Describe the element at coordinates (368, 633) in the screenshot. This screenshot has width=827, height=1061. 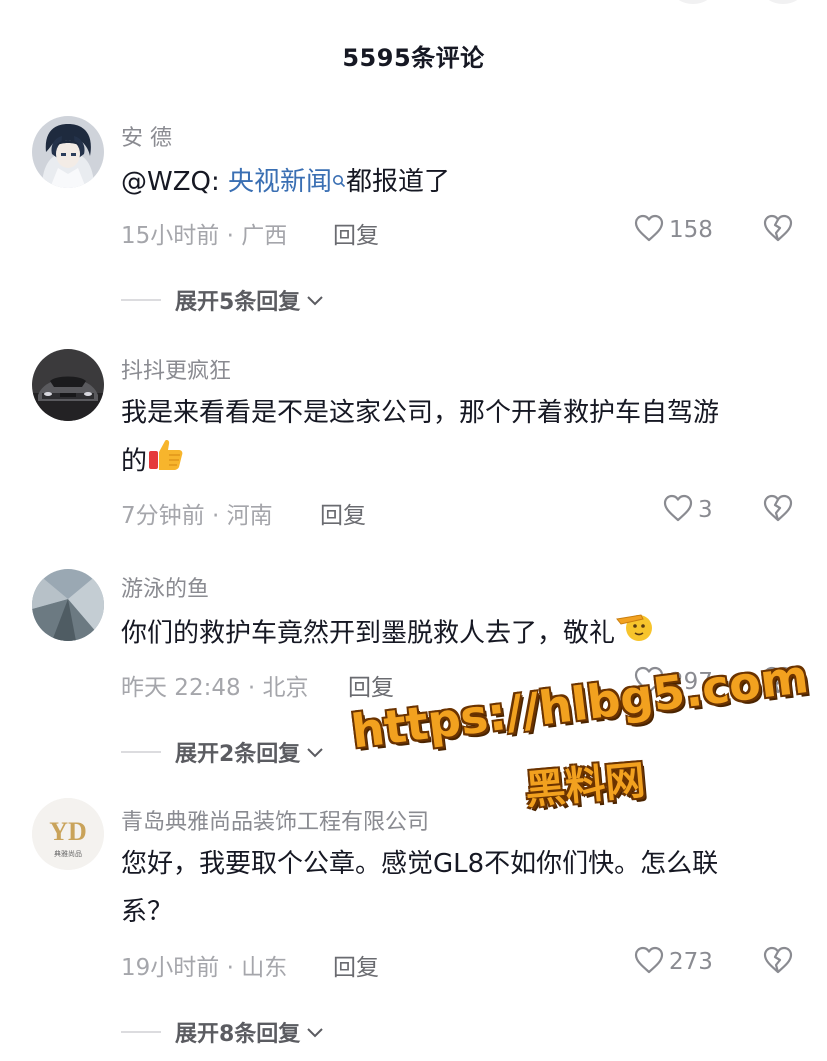
I see `comment-text-line: 你们的救护车竟然开到墨脱救人去了，敬礼` at that location.